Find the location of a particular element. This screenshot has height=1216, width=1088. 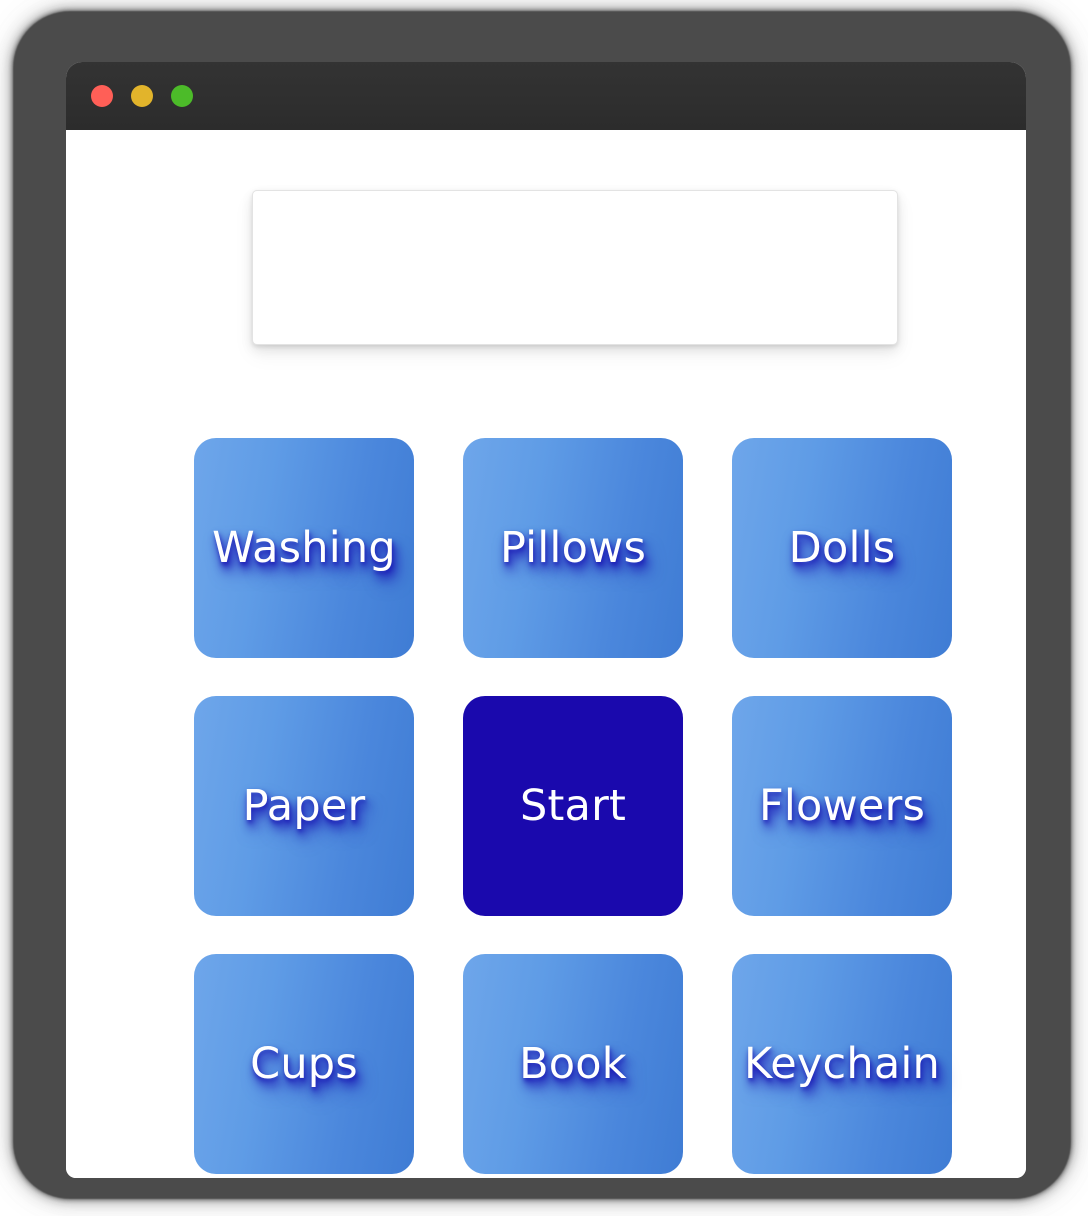

tile-dolls: Dolls is located at coordinates (842, 548).